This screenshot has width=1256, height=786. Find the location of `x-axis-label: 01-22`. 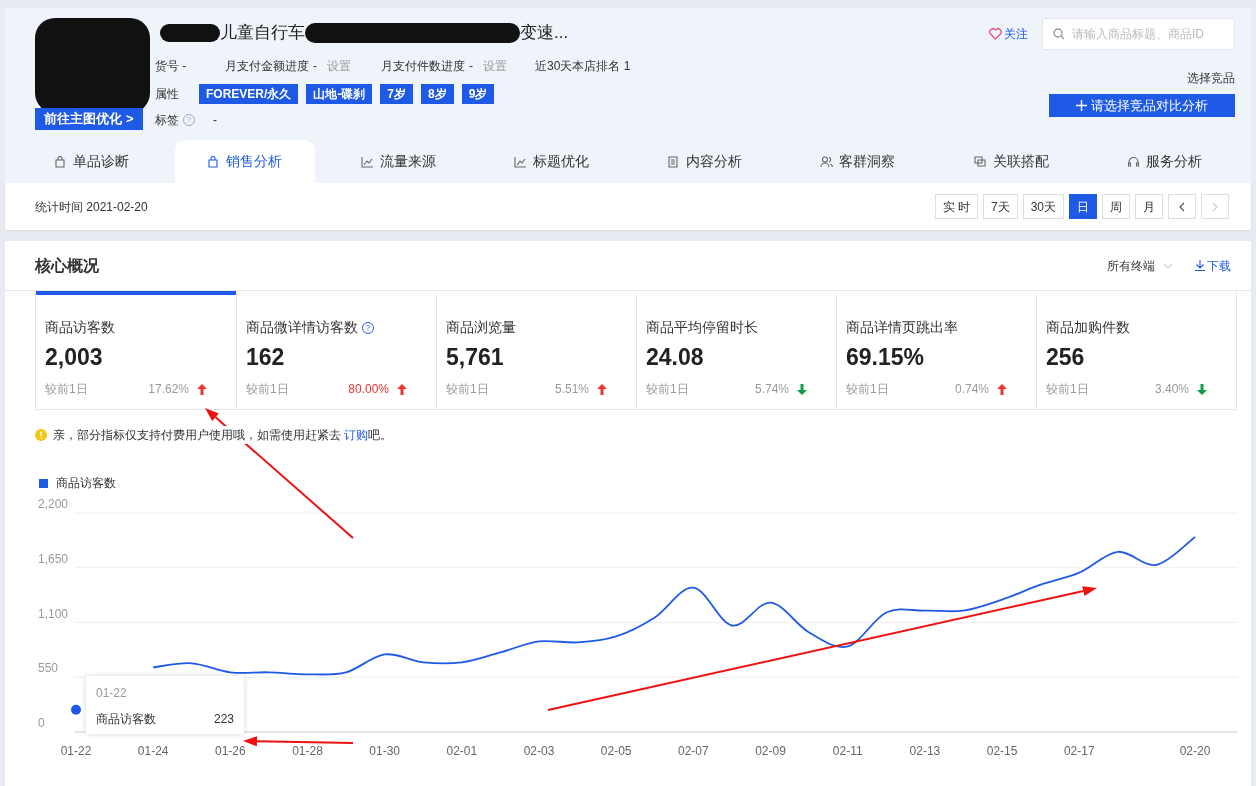

x-axis-label: 01-22 is located at coordinates (76, 751).